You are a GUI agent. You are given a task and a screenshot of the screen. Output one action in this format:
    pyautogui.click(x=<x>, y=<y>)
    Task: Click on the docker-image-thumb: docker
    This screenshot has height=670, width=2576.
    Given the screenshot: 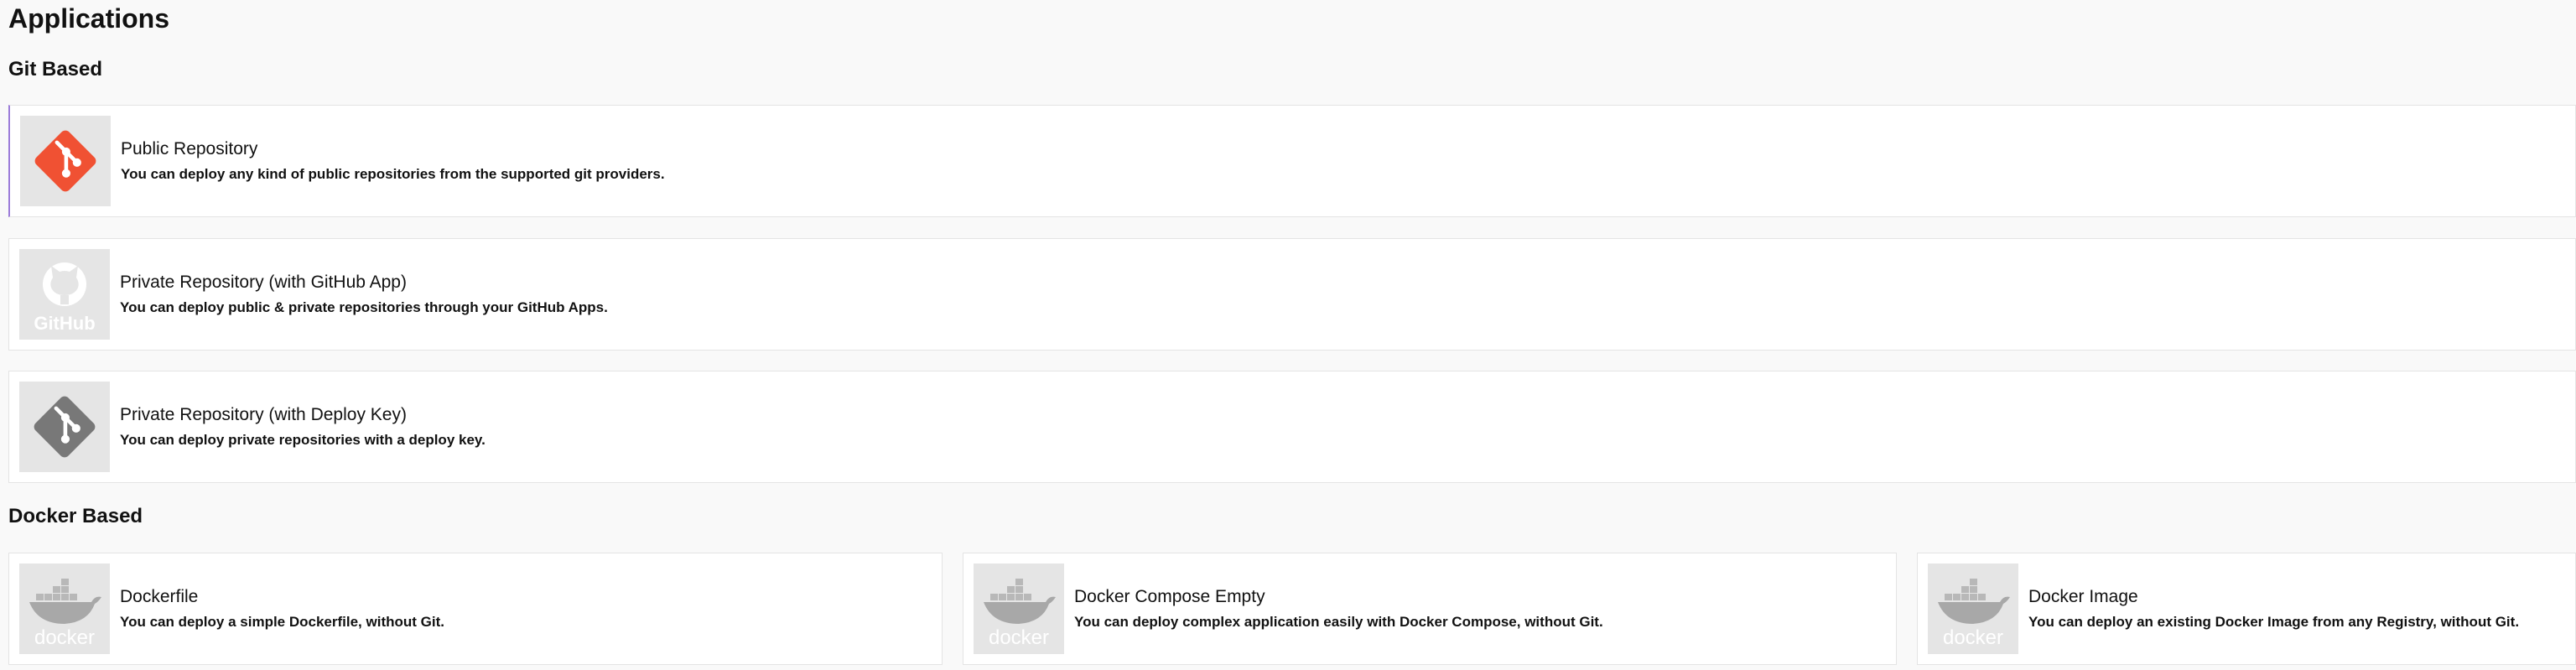 What is the action you would take?
    pyautogui.click(x=1973, y=609)
    